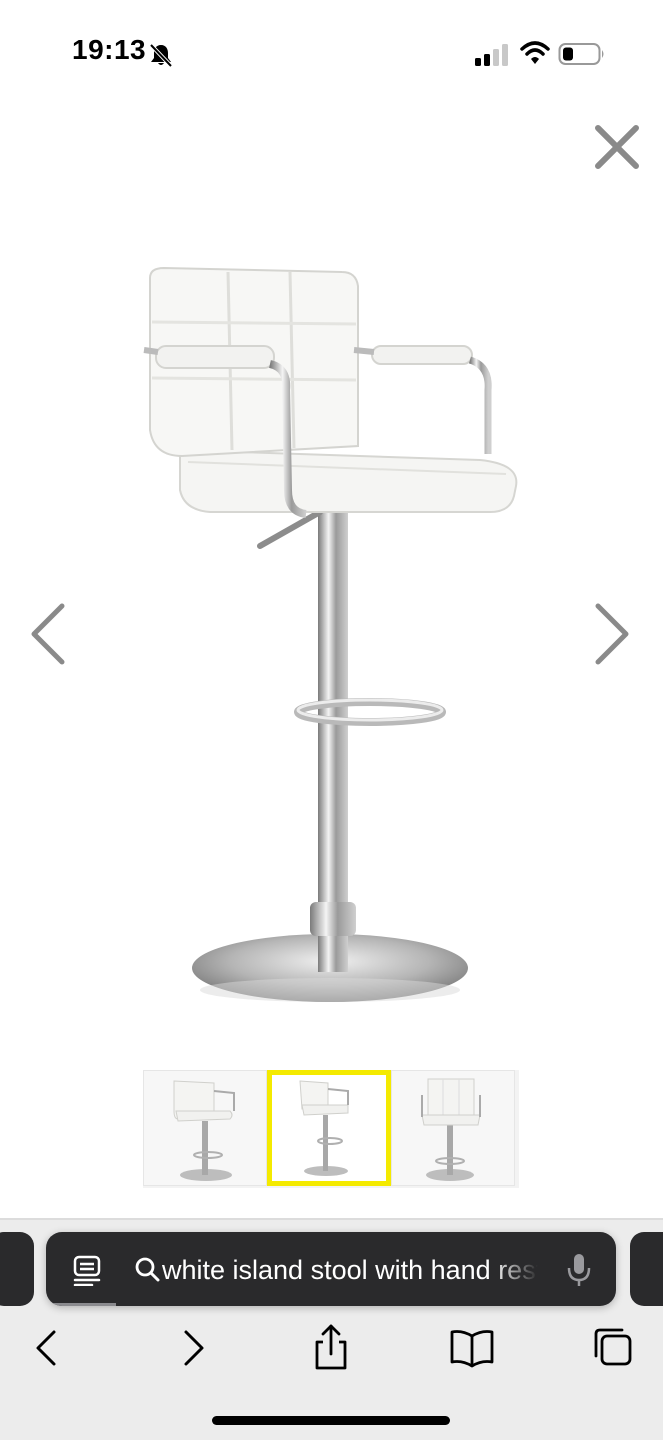  I want to click on next-tab-peek, so click(646, 1269).